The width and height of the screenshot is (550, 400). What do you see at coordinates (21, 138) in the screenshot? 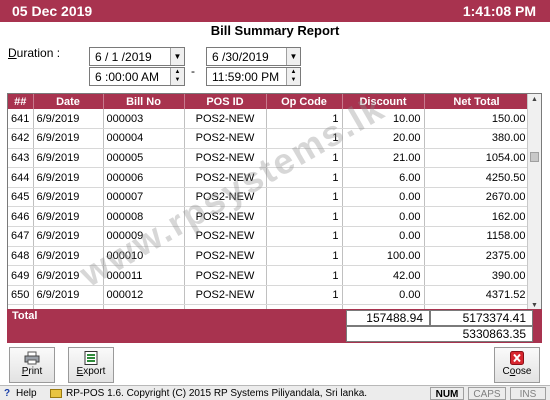
I see `table-cell: 642` at bounding box center [21, 138].